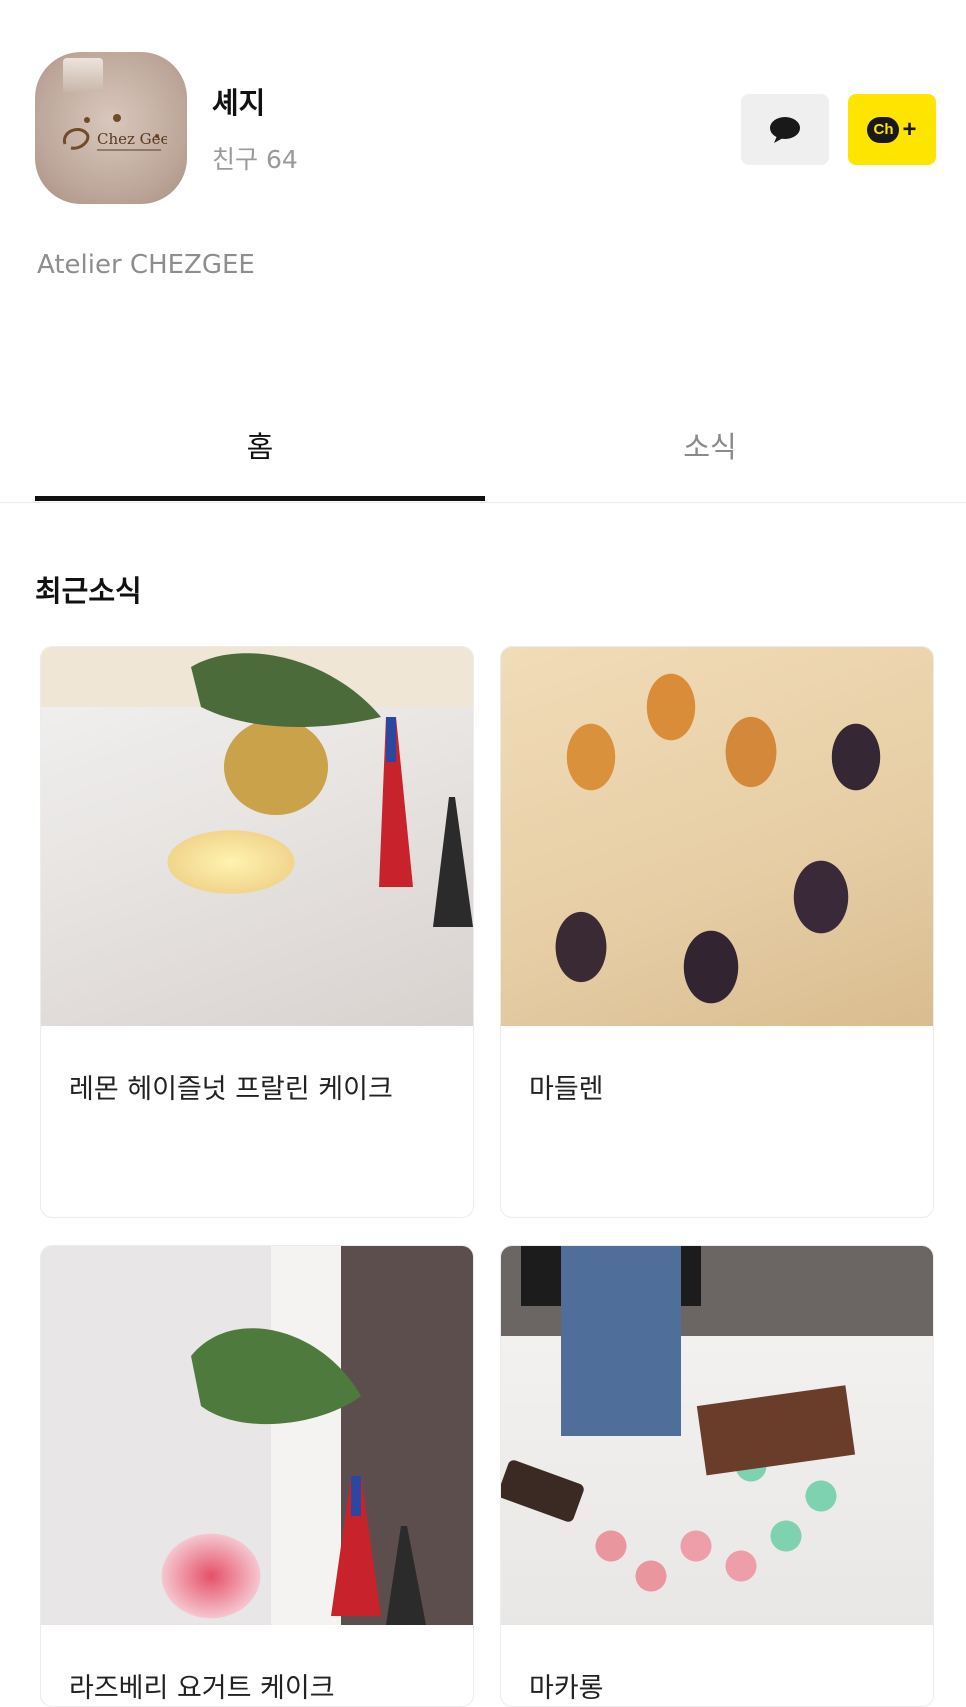 The image size is (966, 1707). Describe the element at coordinates (883, 129) in the screenshot. I see `channel-icon: Ch` at that location.